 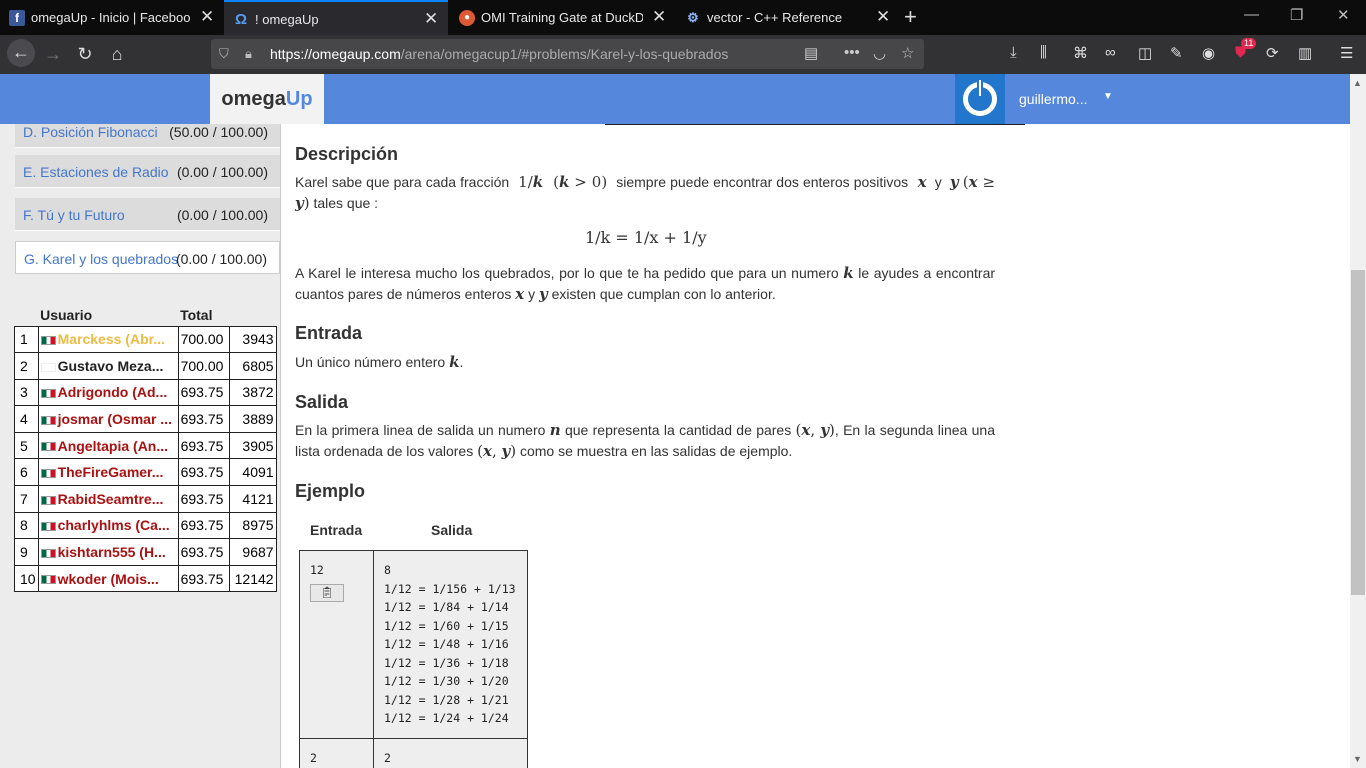 I want to click on account-icon: ◉, so click(x=1208, y=53).